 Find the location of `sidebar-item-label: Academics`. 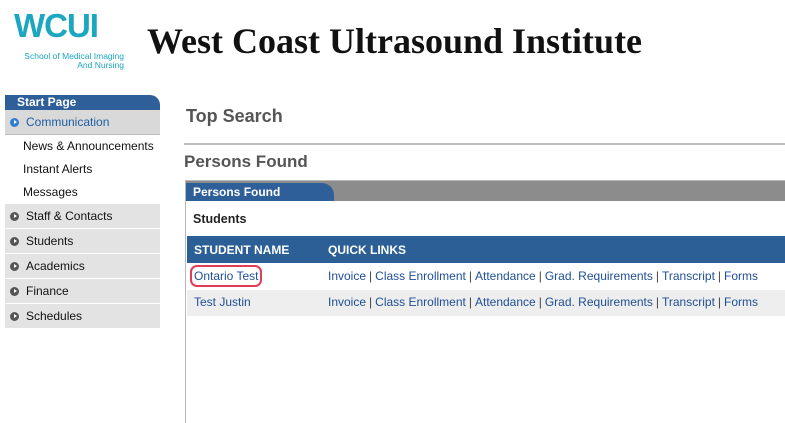

sidebar-item-label: Academics is located at coordinates (55, 266).